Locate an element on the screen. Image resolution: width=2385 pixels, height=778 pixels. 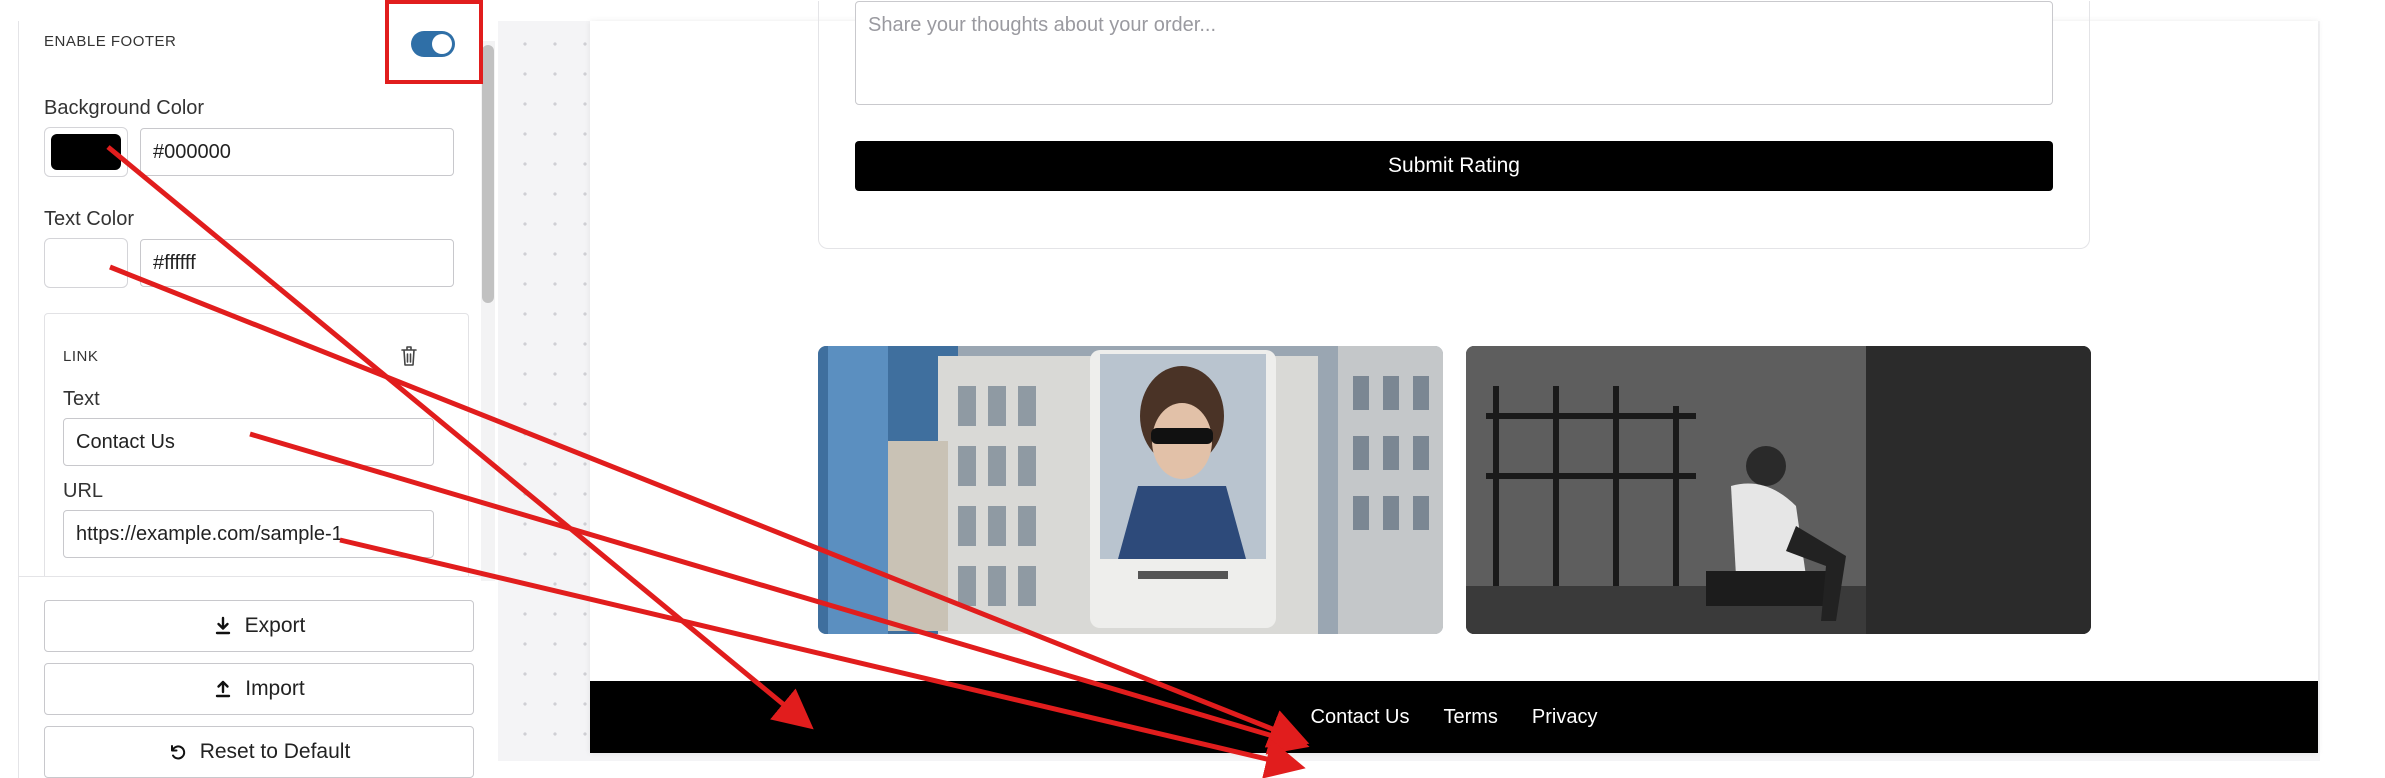
link-url-input is located at coordinates (248, 534).